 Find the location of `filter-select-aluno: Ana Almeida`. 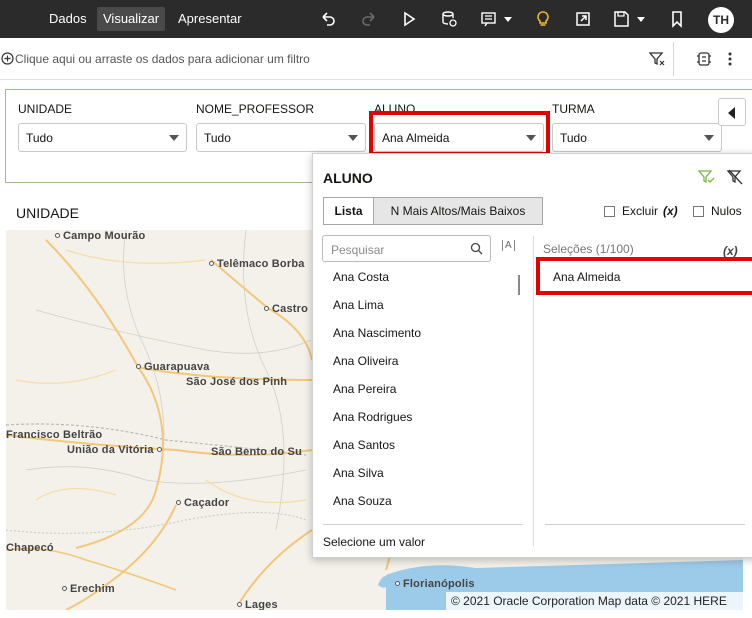

filter-select-aluno: Ana Almeida is located at coordinates (459, 137).